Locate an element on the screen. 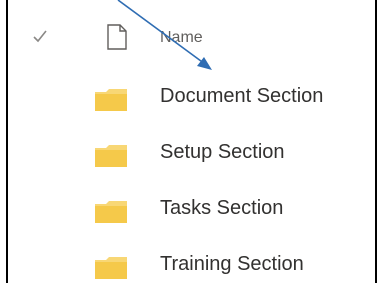 This screenshot has width=386, height=286. folder-name-link: Setup Section is located at coordinates (222, 152).